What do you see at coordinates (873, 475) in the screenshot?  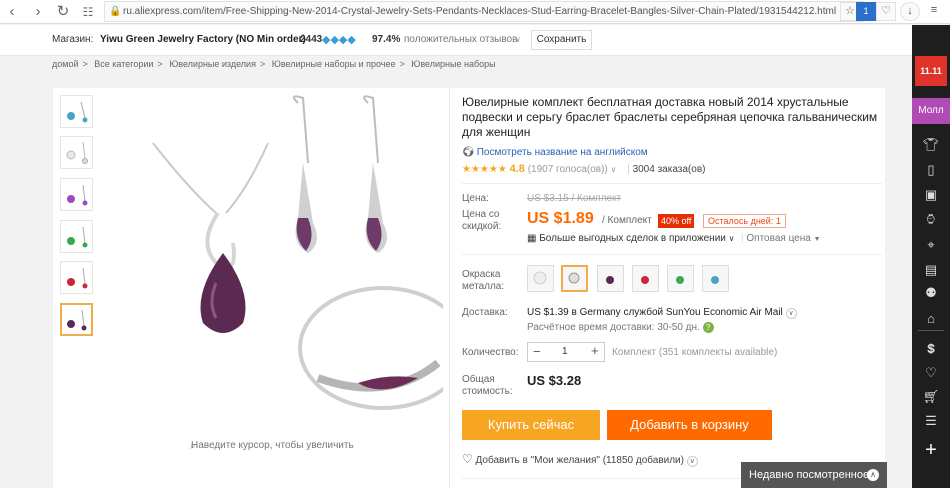 I see `chevron-up-icon: ∧` at bounding box center [873, 475].